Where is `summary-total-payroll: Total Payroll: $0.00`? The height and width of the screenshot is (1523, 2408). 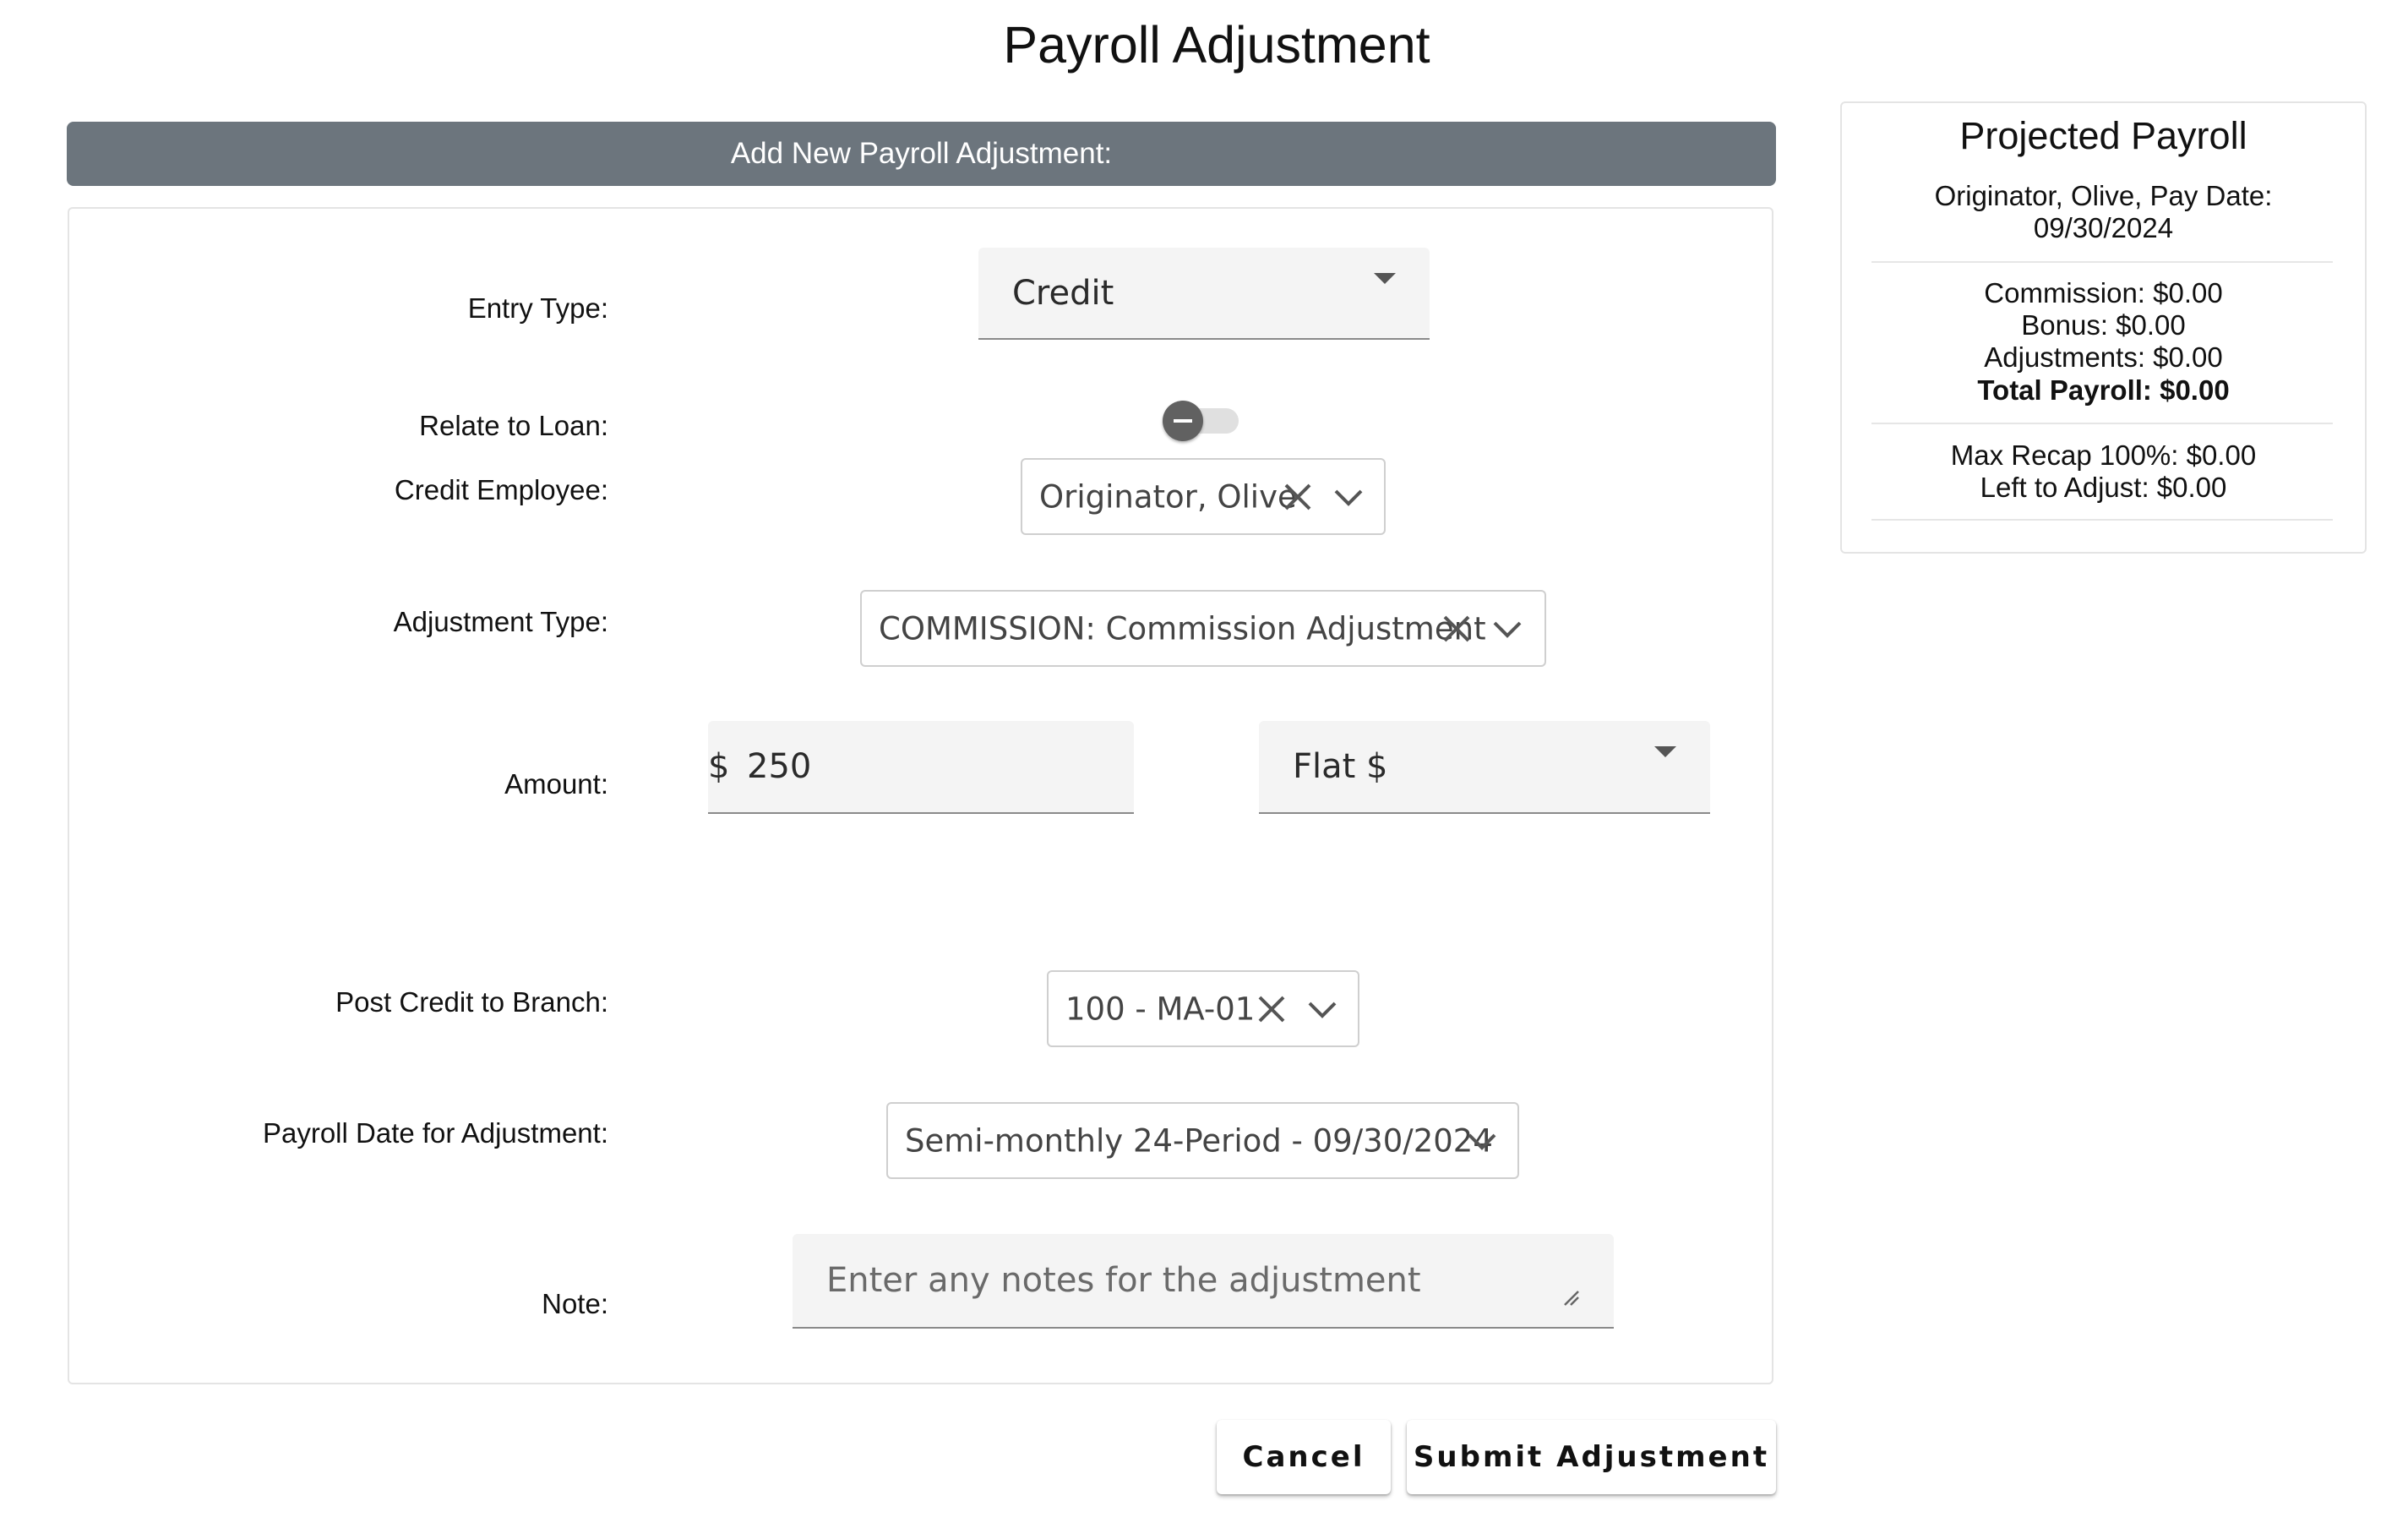 summary-total-payroll: Total Payroll: $0.00 is located at coordinates (2103, 390).